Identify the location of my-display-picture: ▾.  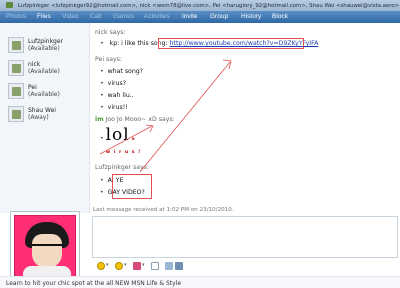
(45, 246).